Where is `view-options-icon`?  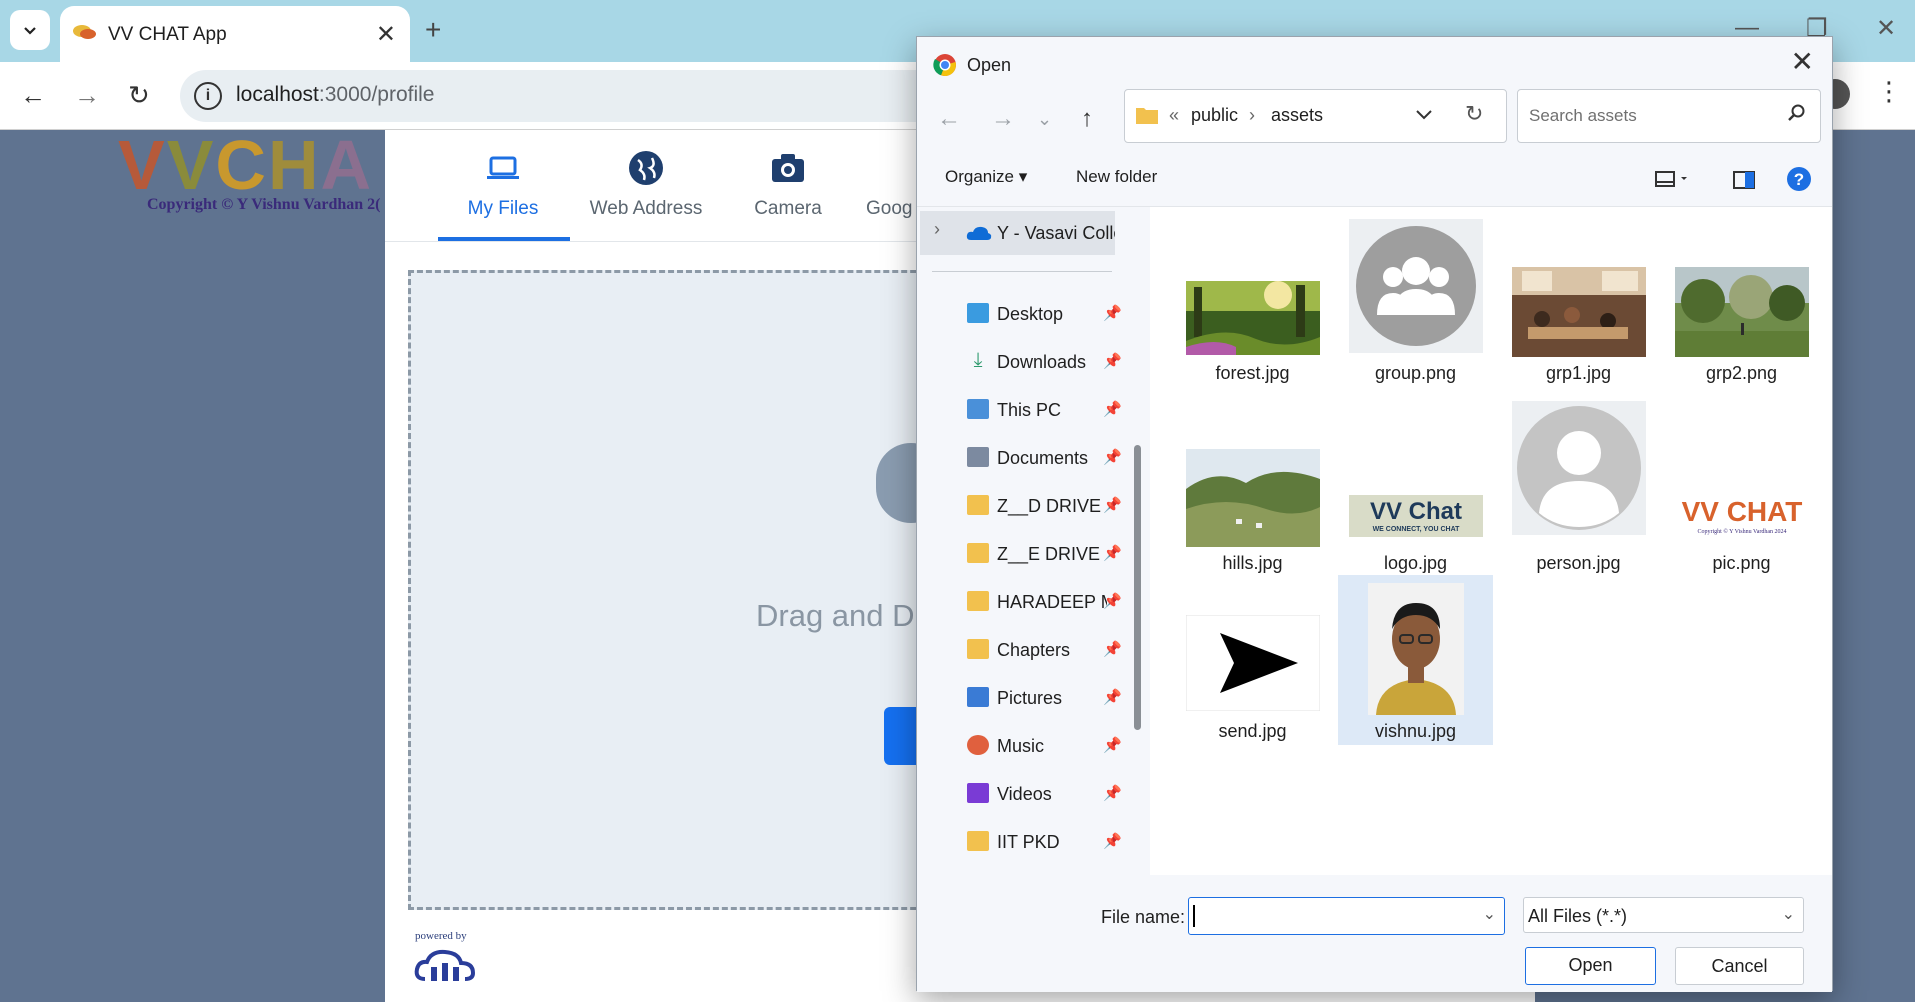
view-options-icon is located at coordinates (1672, 179).